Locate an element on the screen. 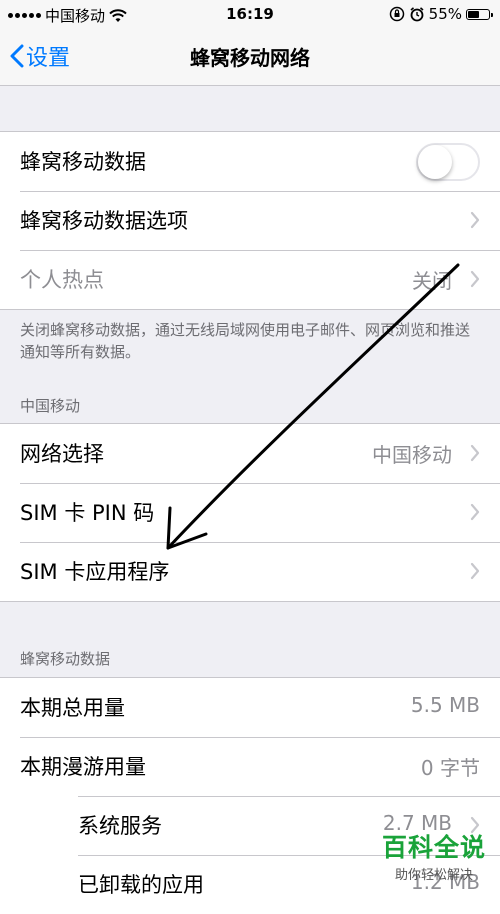 Image resolution: width=500 pixels, height=914 pixels. network-selection-label: 网络选择 is located at coordinates (62, 454).